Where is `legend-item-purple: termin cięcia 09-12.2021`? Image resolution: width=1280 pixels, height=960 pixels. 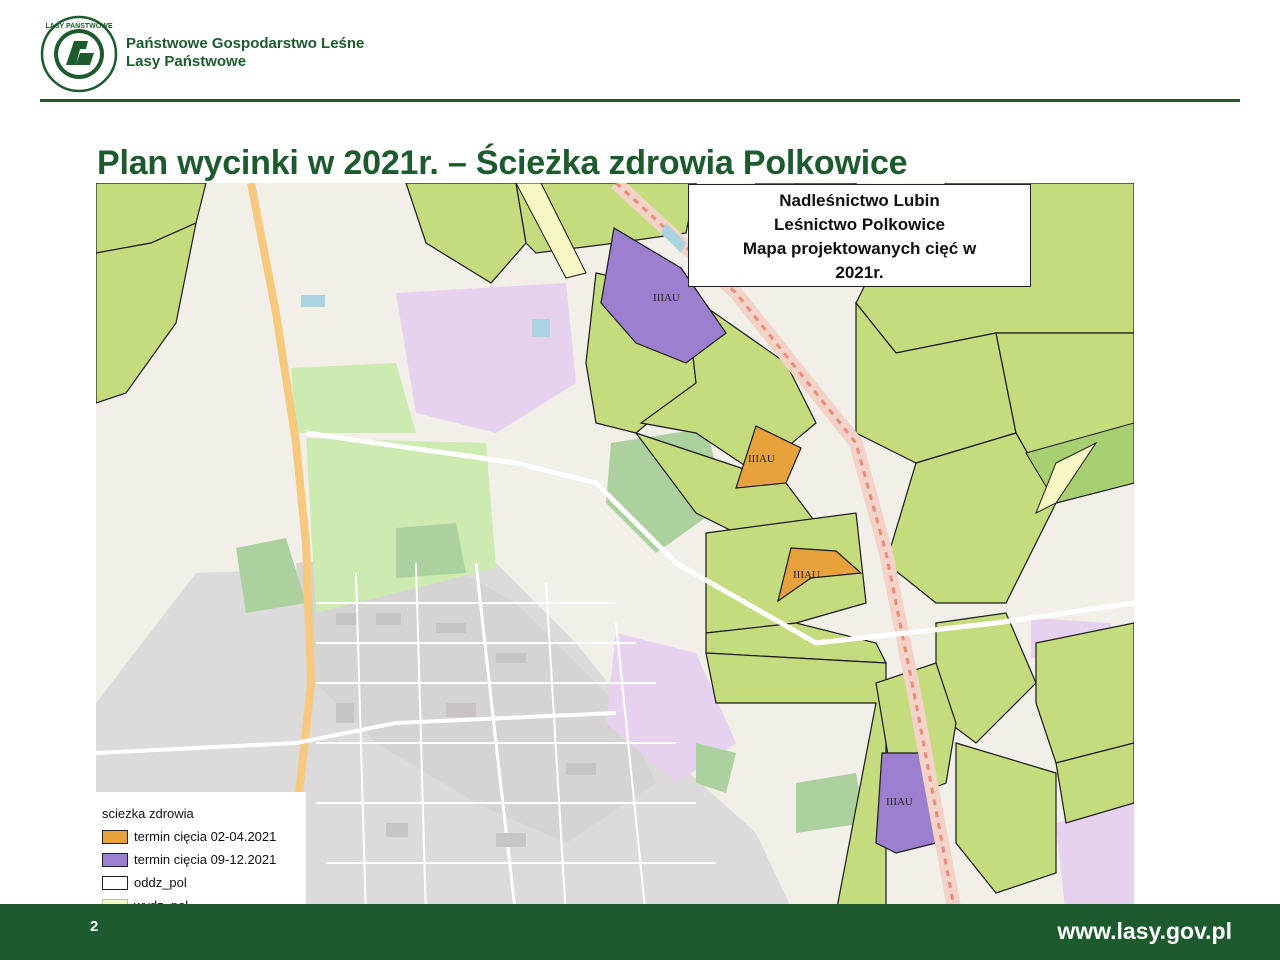
legend-item-purple: termin cięcia 09-12.2021 is located at coordinates (189, 859).